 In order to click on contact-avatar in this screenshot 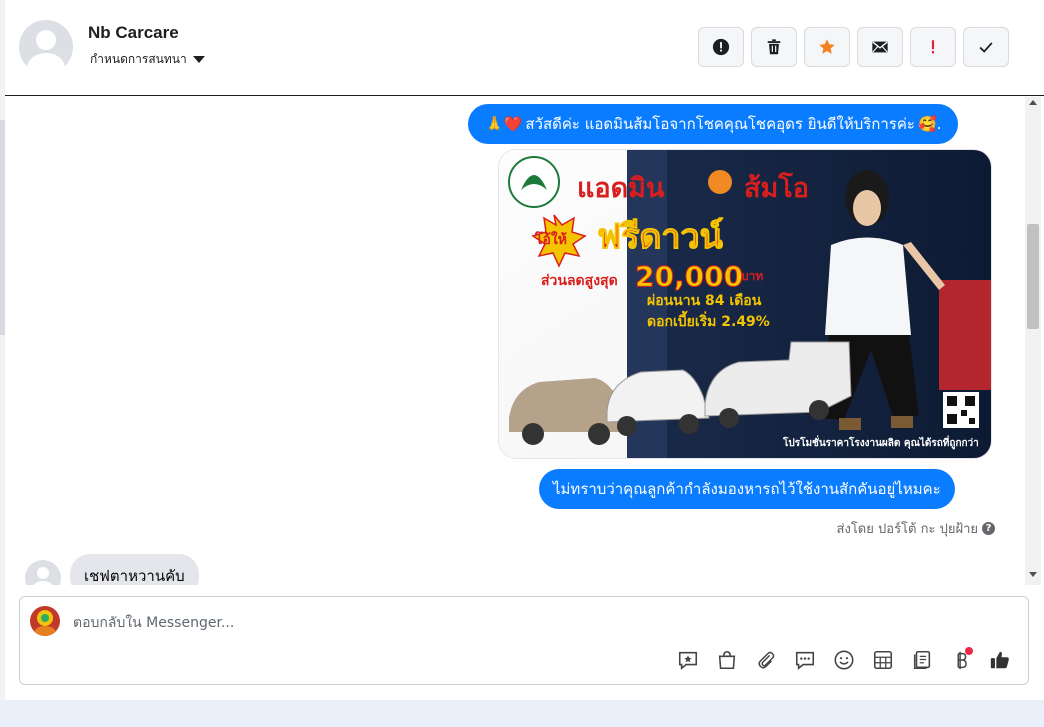, I will do `click(46, 47)`.